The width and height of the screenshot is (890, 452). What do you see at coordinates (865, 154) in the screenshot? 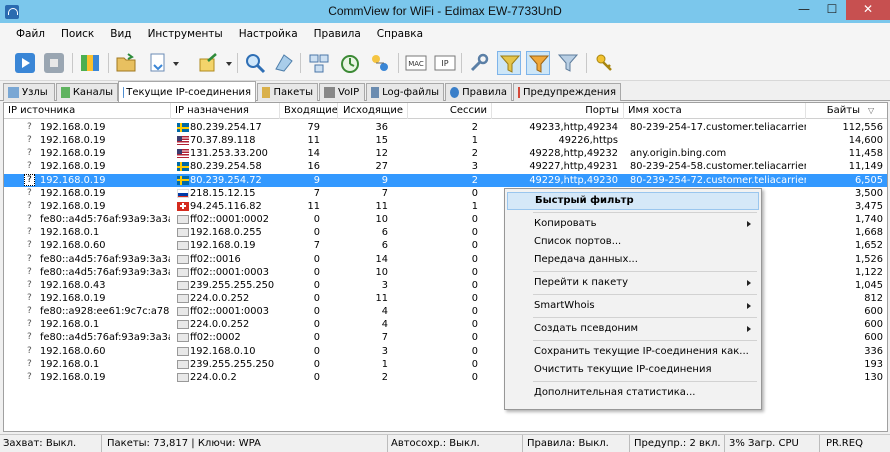
I see `cell-bytes: 11,458` at bounding box center [865, 154].